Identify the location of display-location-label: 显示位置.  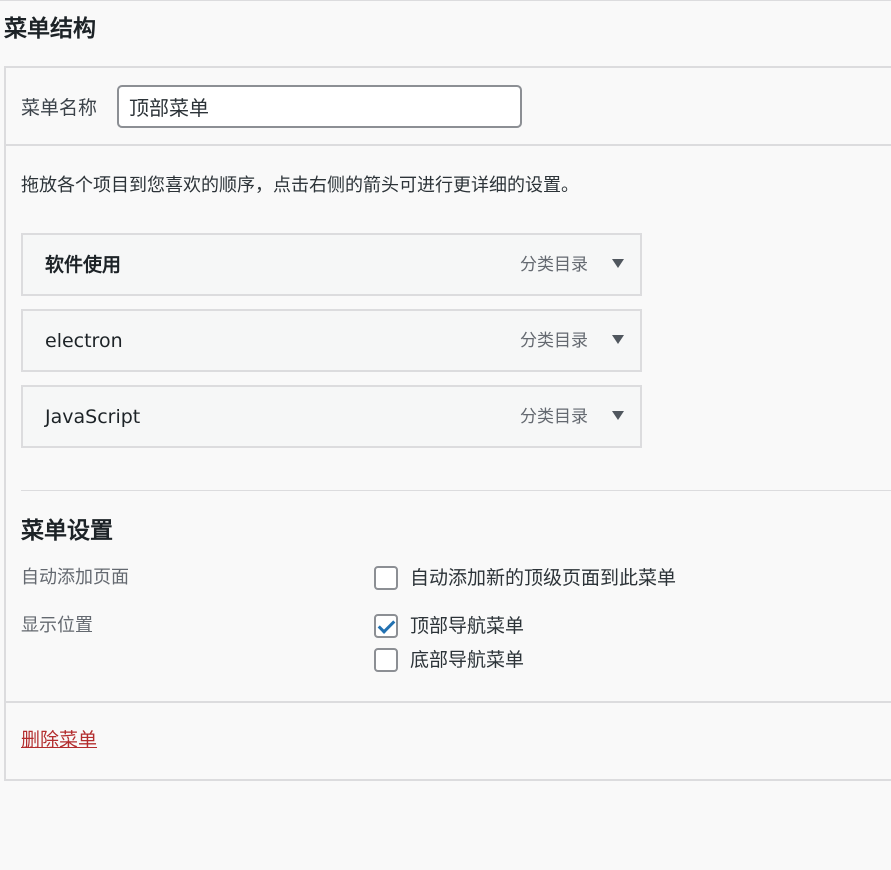
(57, 625).